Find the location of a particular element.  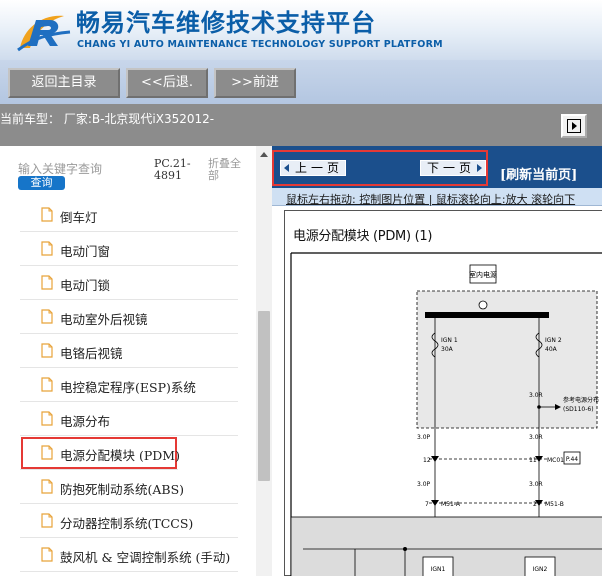

home-button: 返回主目录 is located at coordinates (64, 83).